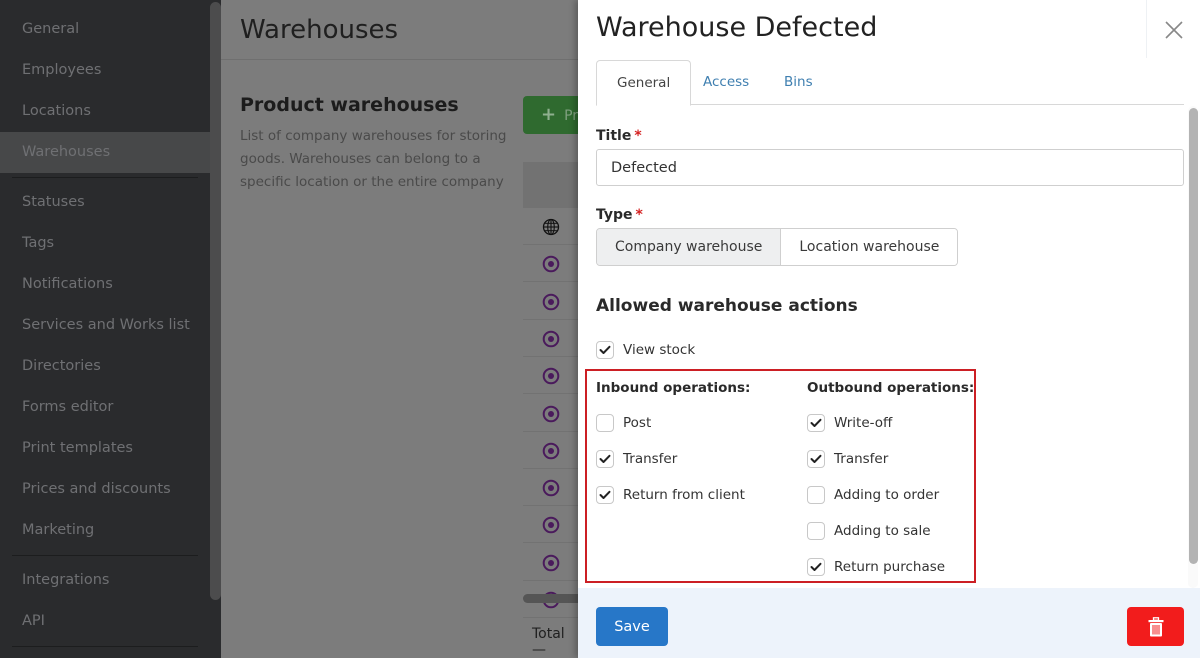 Image resolution: width=1200 pixels, height=658 pixels. I want to click on inbound-transfer-checkbox: Transfer, so click(636, 459).